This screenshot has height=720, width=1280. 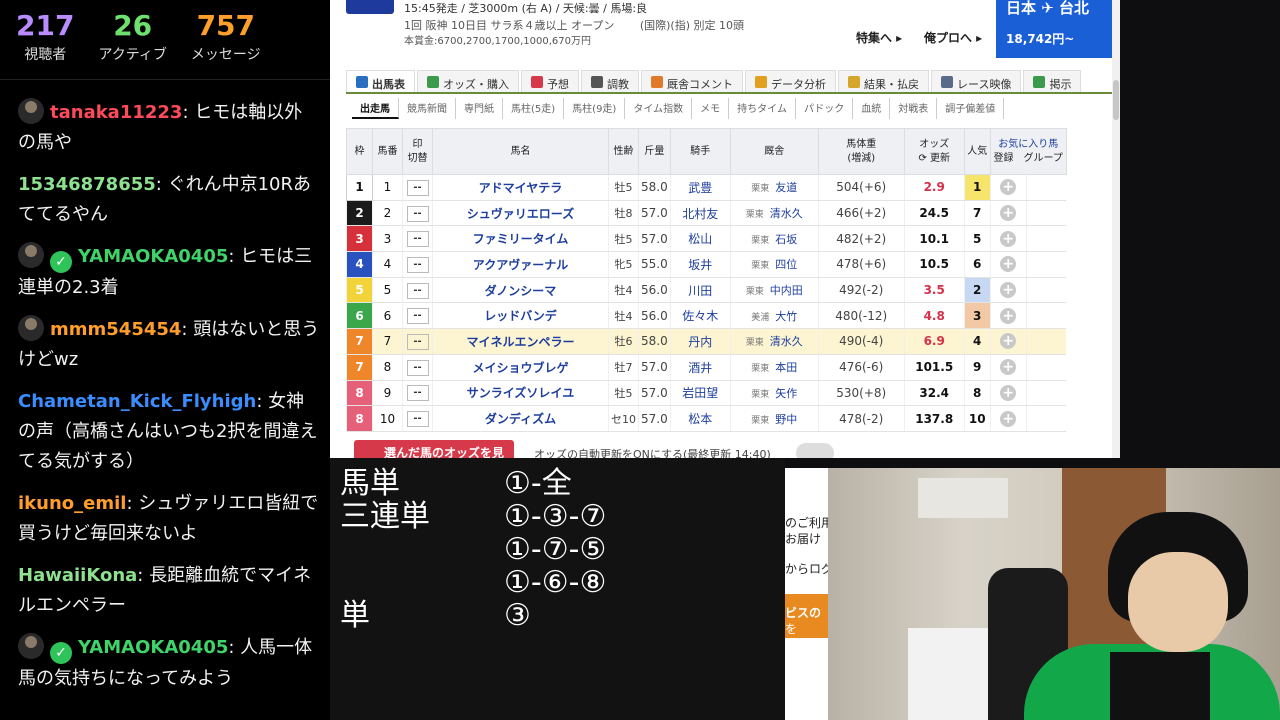 I want to click on jockey-link: 武豊, so click(x=700, y=187).